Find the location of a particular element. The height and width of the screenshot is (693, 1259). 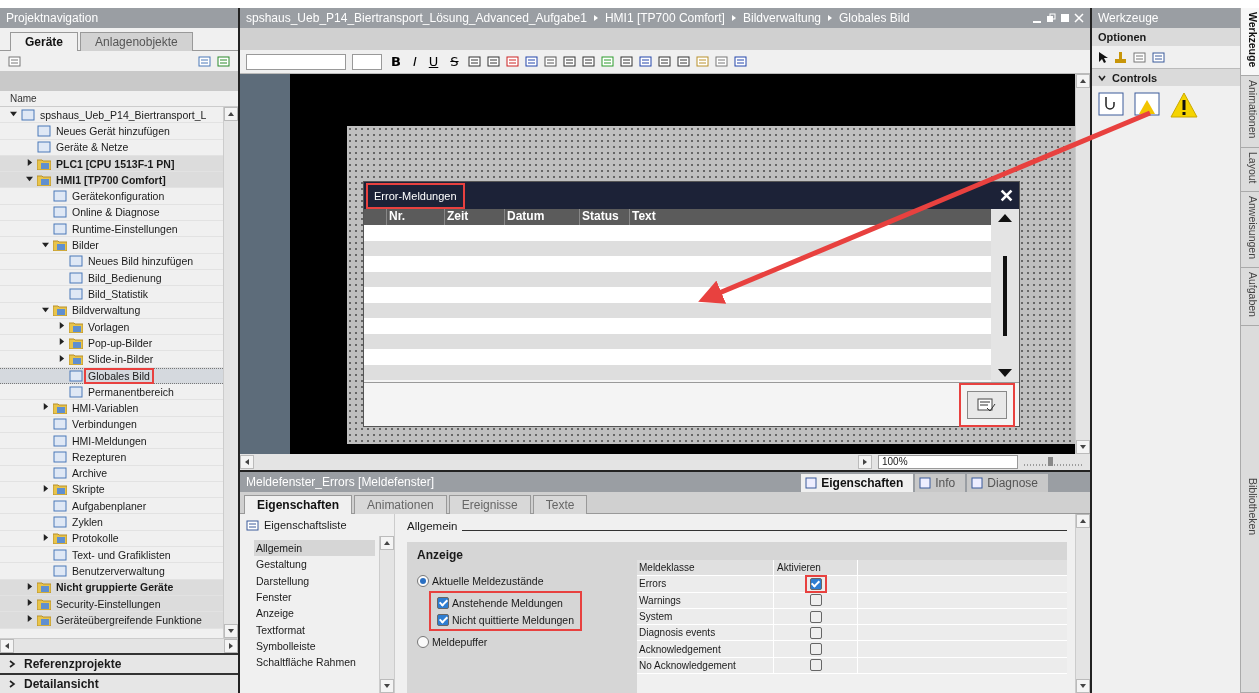

tree-item: Text- und Grafiklisten is located at coordinates (111, 555).